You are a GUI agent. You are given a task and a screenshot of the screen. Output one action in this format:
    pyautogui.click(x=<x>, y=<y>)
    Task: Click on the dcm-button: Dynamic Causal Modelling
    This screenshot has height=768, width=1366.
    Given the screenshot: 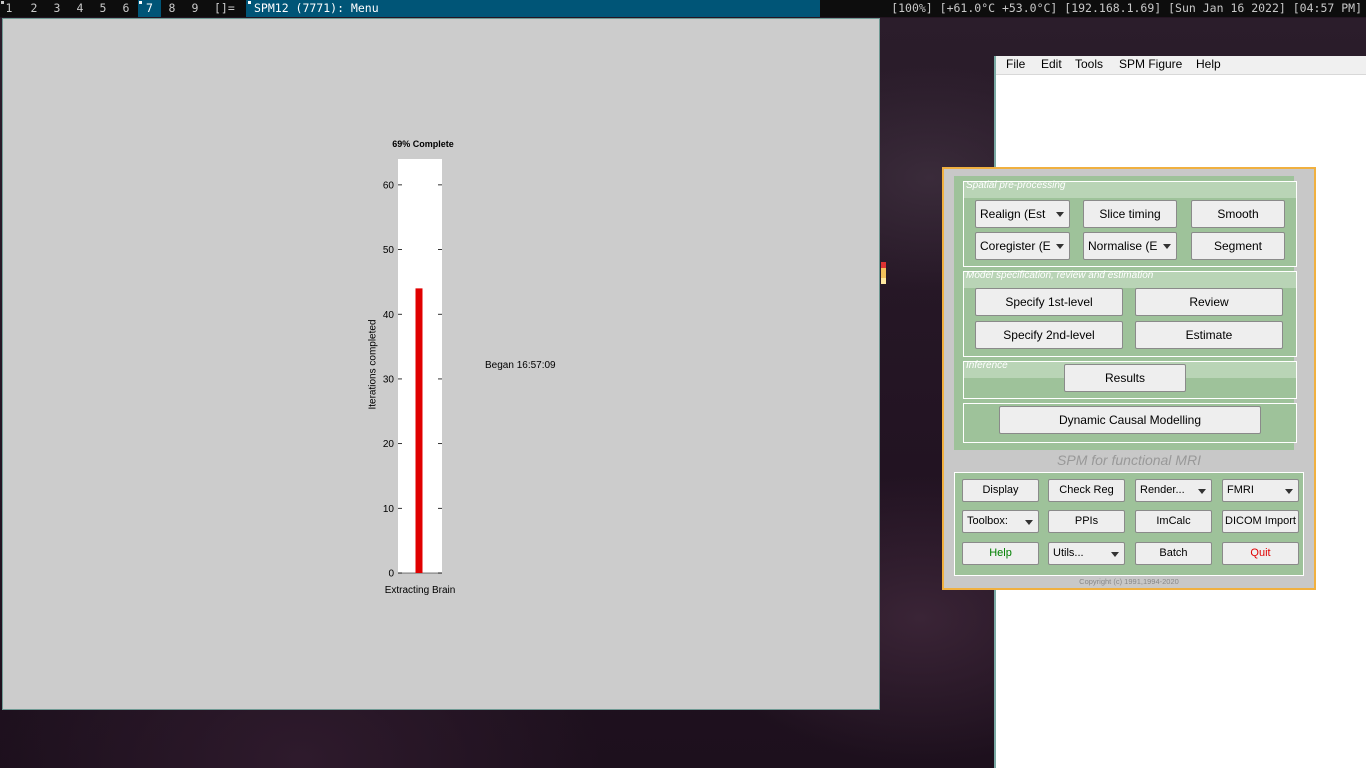 What is the action you would take?
    pyautogui.click(x=1130, y=420)
    